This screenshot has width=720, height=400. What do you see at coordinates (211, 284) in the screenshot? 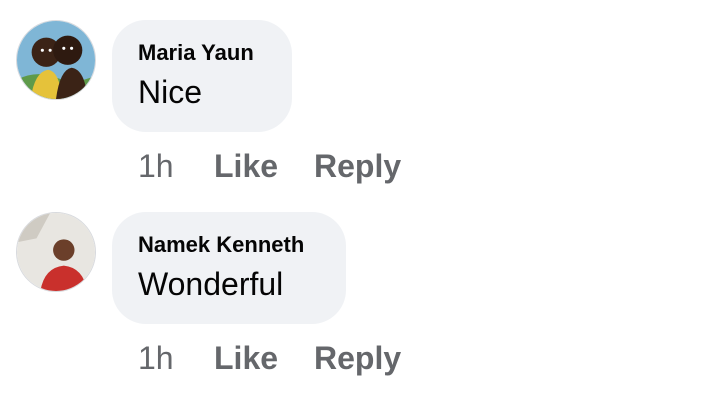
I see `comment-text: Wonderful` at bounding box center [211, 284].